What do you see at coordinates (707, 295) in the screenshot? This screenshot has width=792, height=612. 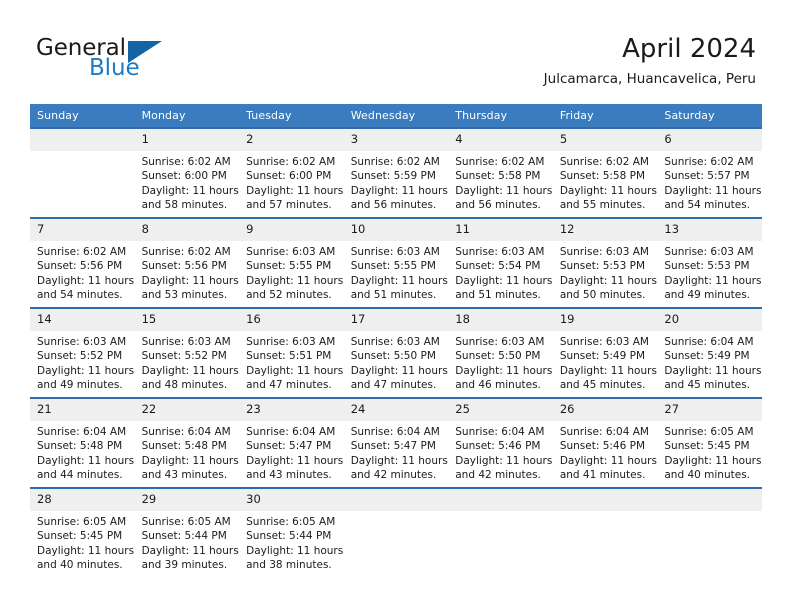 I see `daylight-text-line2: and 49 minutes.` at bounding box center [707, 295].